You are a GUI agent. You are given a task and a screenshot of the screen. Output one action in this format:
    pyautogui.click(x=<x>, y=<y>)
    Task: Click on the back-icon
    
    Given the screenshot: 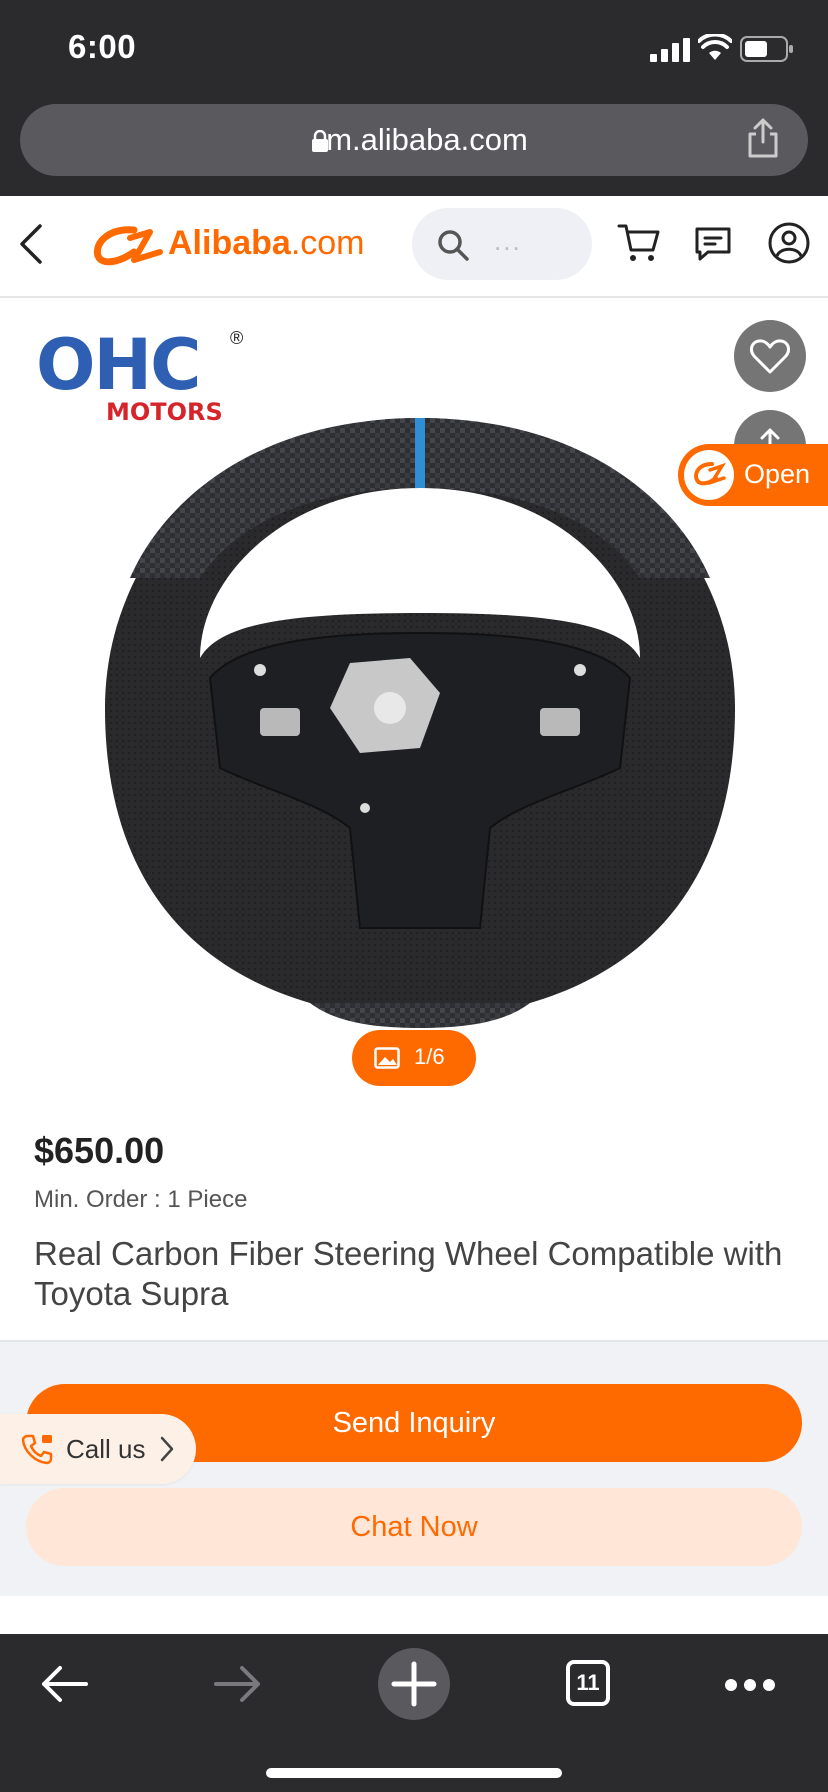 What is the action you would take?
    pyautogui.click(x=31, y=244)
    